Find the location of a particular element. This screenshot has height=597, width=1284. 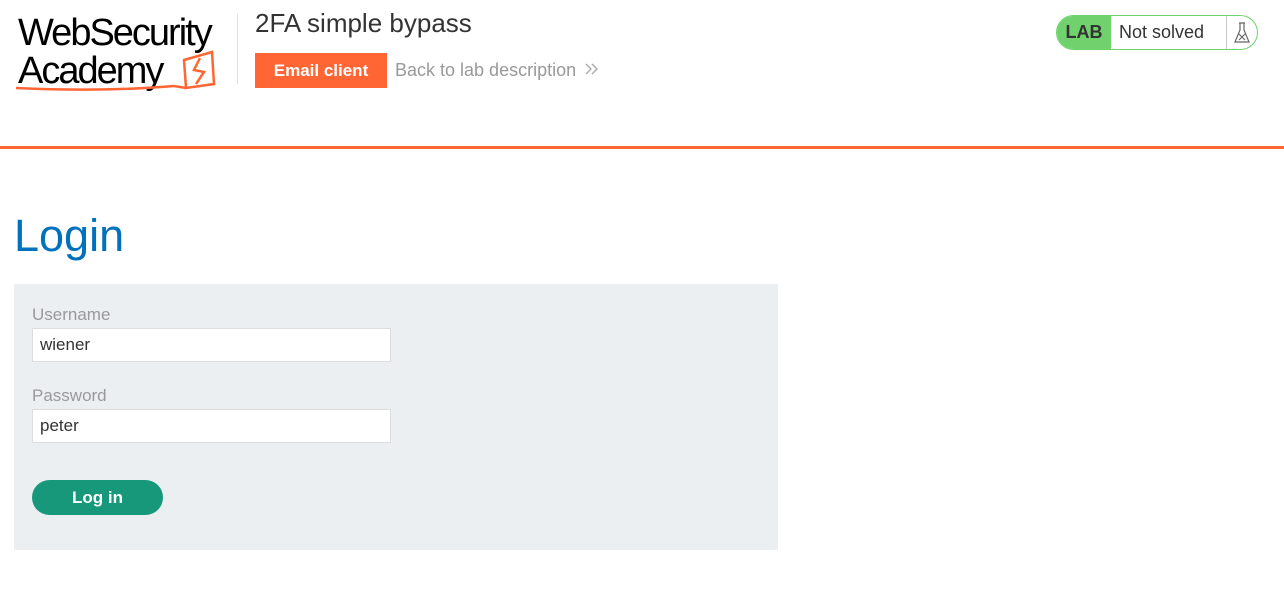

double-chevron-right-icon is located at coordinates (592, 70).